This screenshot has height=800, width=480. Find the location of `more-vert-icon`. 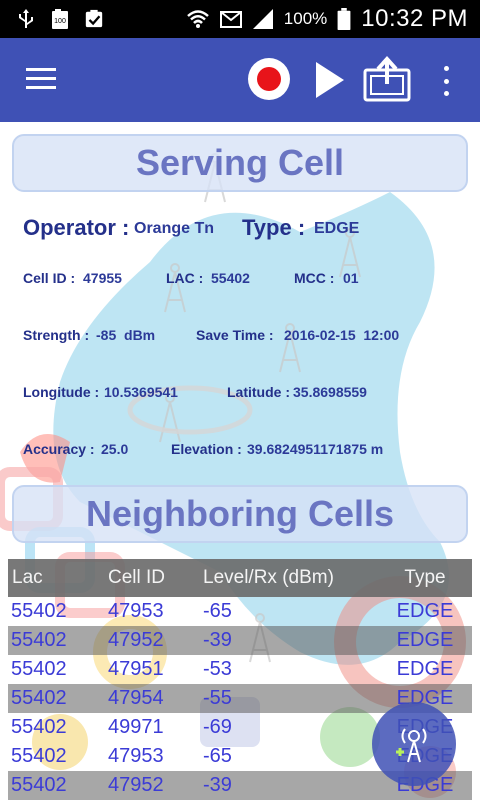

more-vert-icon is located at coordinates (446, 81).